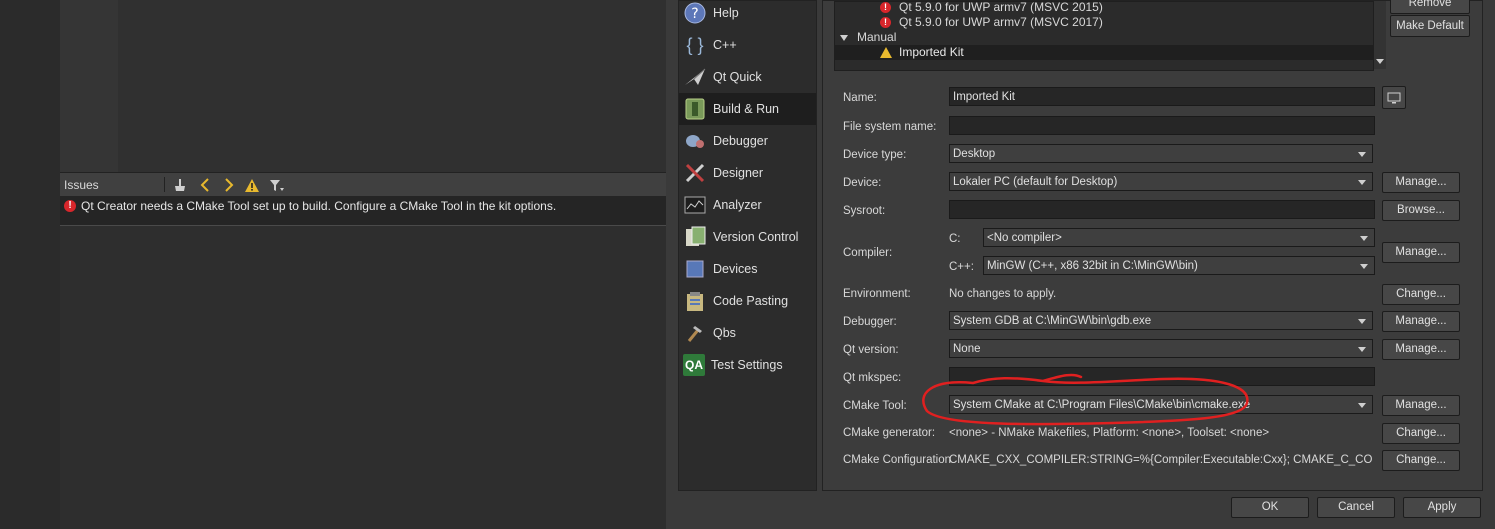 The width and height of the screenshot is (1495, 529). I want to click on cancel-button: Cancel, so click(1356, 507).